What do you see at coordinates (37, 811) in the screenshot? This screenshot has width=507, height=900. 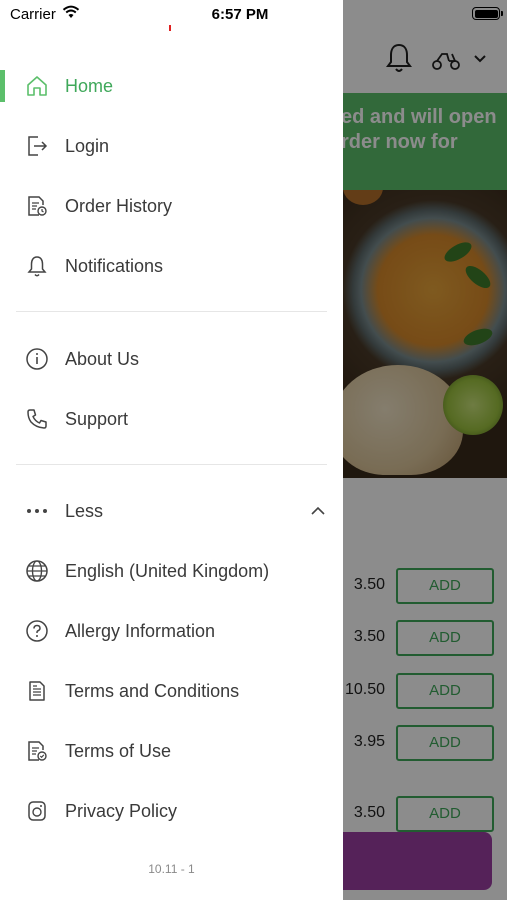 I see `privacy-icon` at bounding box center [37, 811].